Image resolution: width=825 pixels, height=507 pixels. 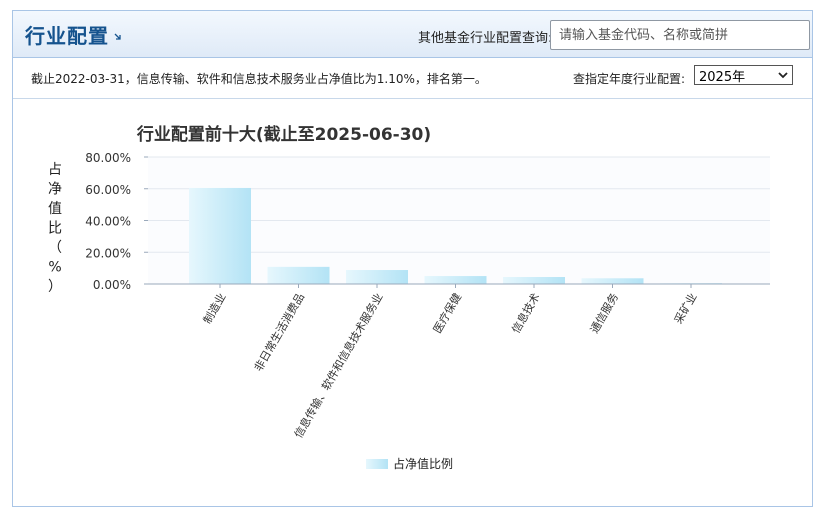 I want to click on x-tick-label: 通信服务, so click(x=604, y=313).